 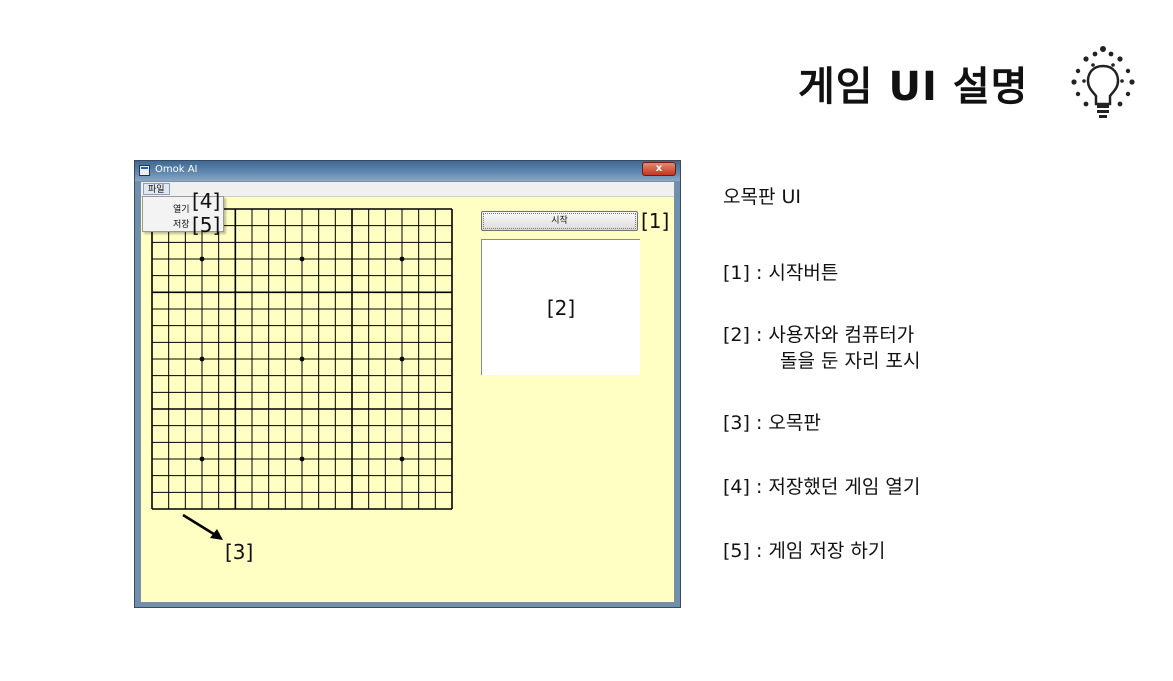 What do you see at coordinates (144, 170) in the screenshot?
I see `app-icon` at bounding box center [144, 170].